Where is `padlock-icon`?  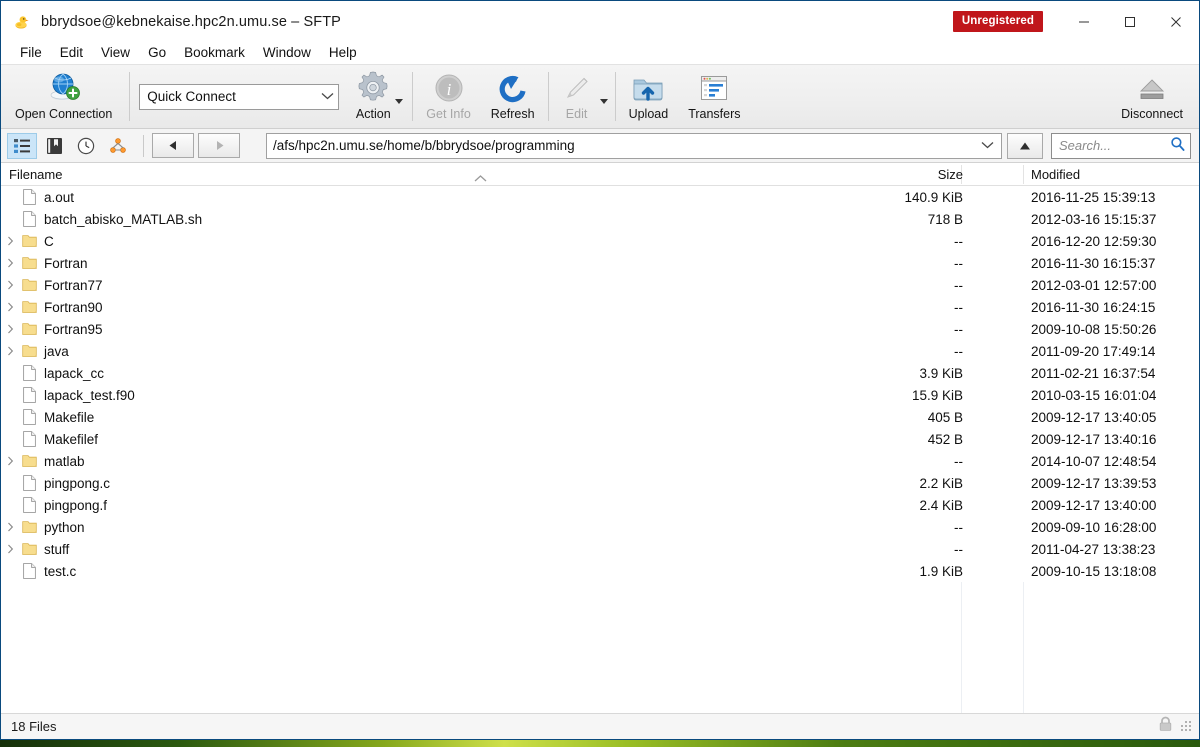 padlock-icon is located at coordinates (1165, 726).